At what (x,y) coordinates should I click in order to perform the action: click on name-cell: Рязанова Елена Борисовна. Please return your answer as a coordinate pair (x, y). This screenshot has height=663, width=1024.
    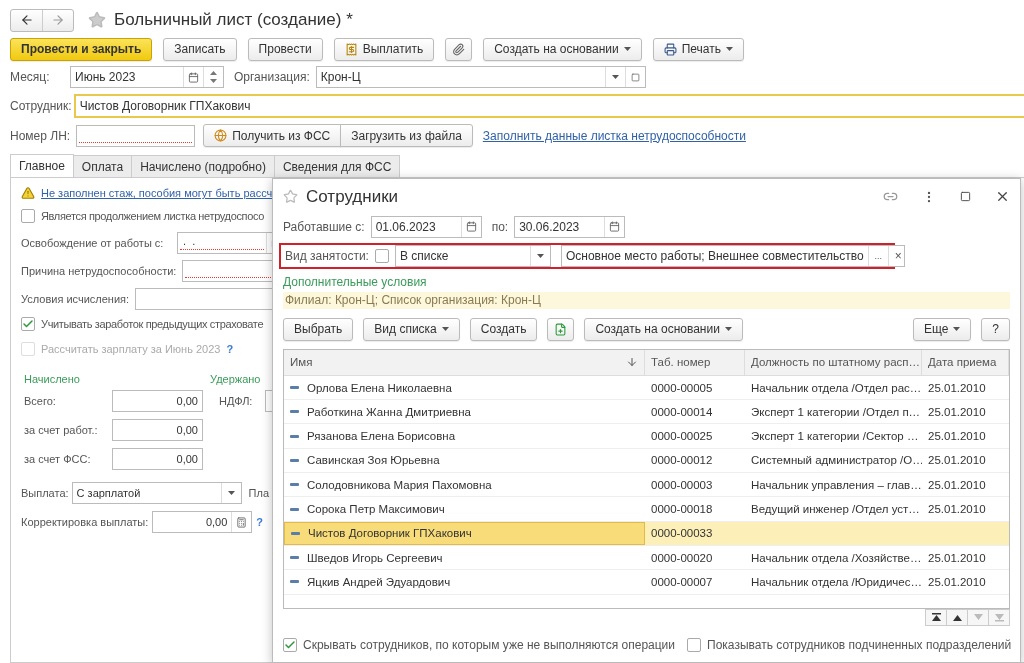
    Looking at the image, I should click on (464, 436).